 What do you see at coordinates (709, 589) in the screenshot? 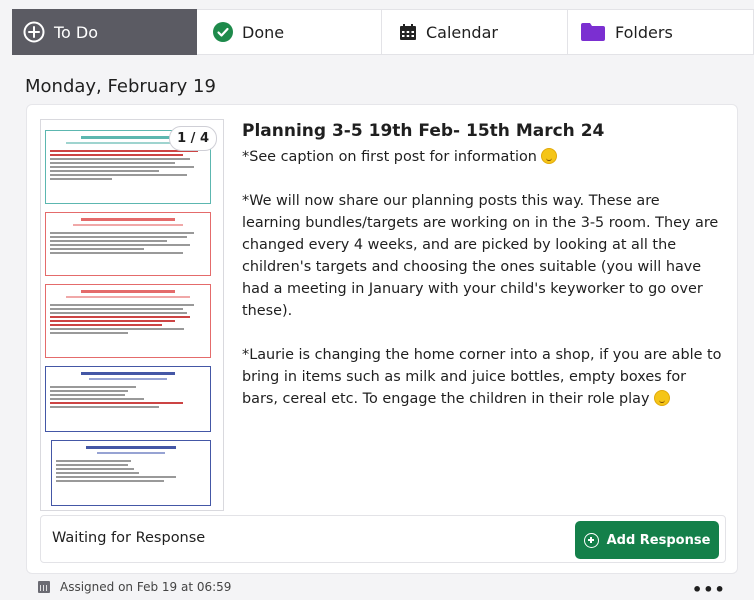
I see `more-options-icon: •••` at bounding box center [709, 589].